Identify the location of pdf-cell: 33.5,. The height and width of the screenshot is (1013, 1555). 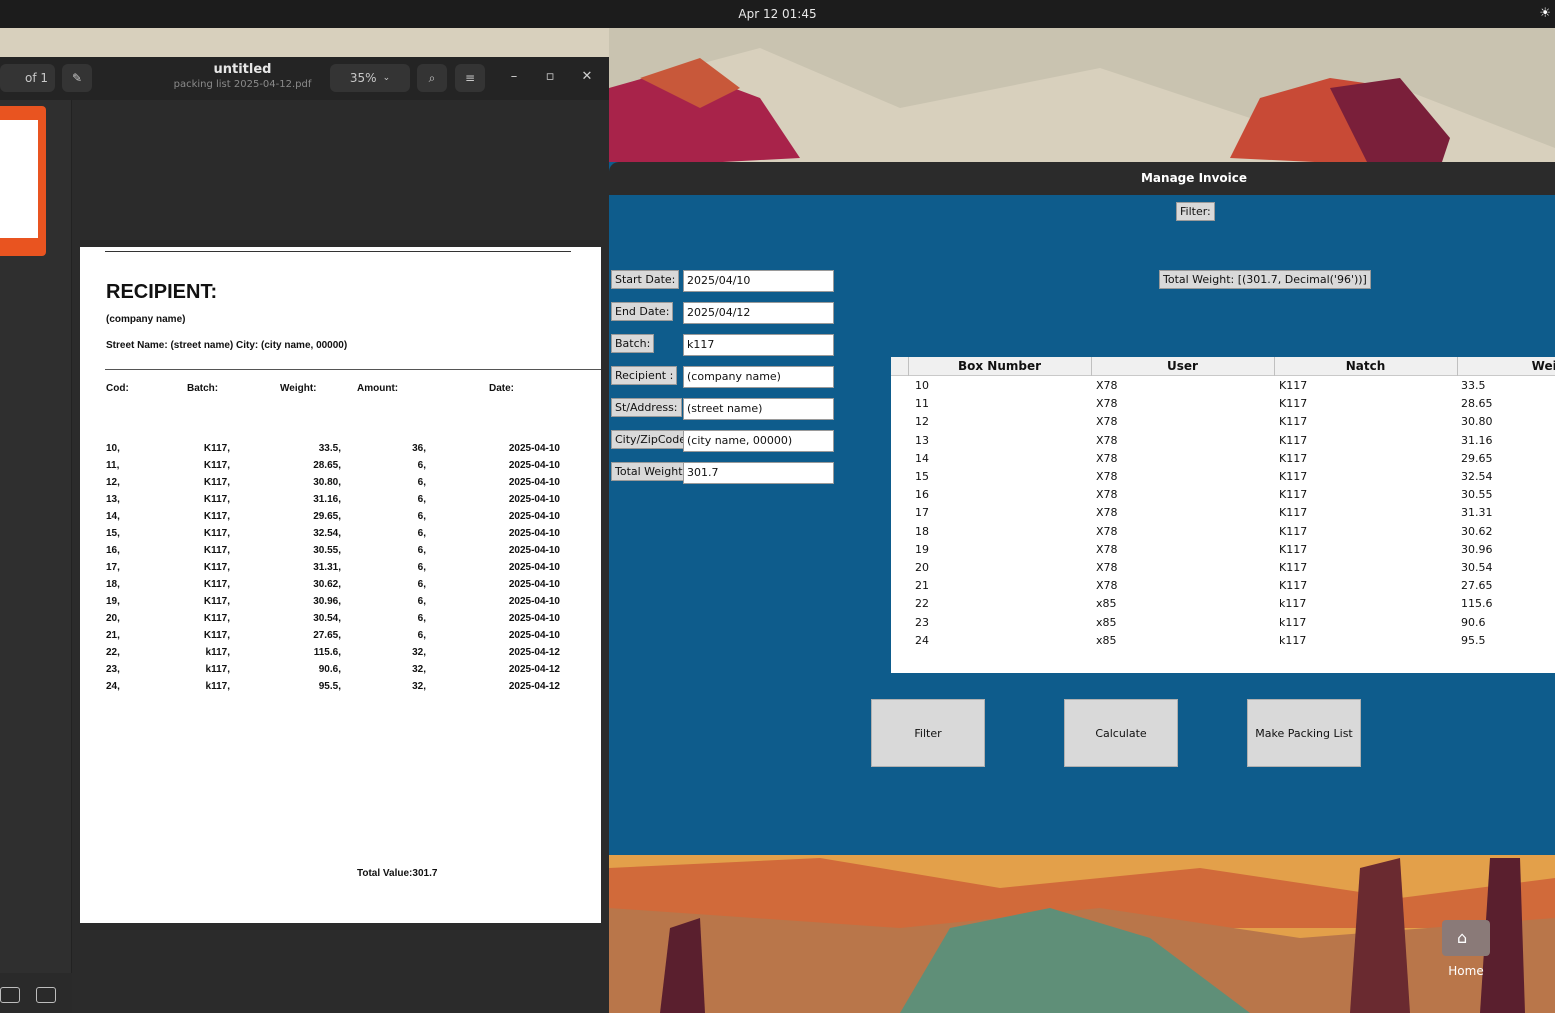
(329, 448).